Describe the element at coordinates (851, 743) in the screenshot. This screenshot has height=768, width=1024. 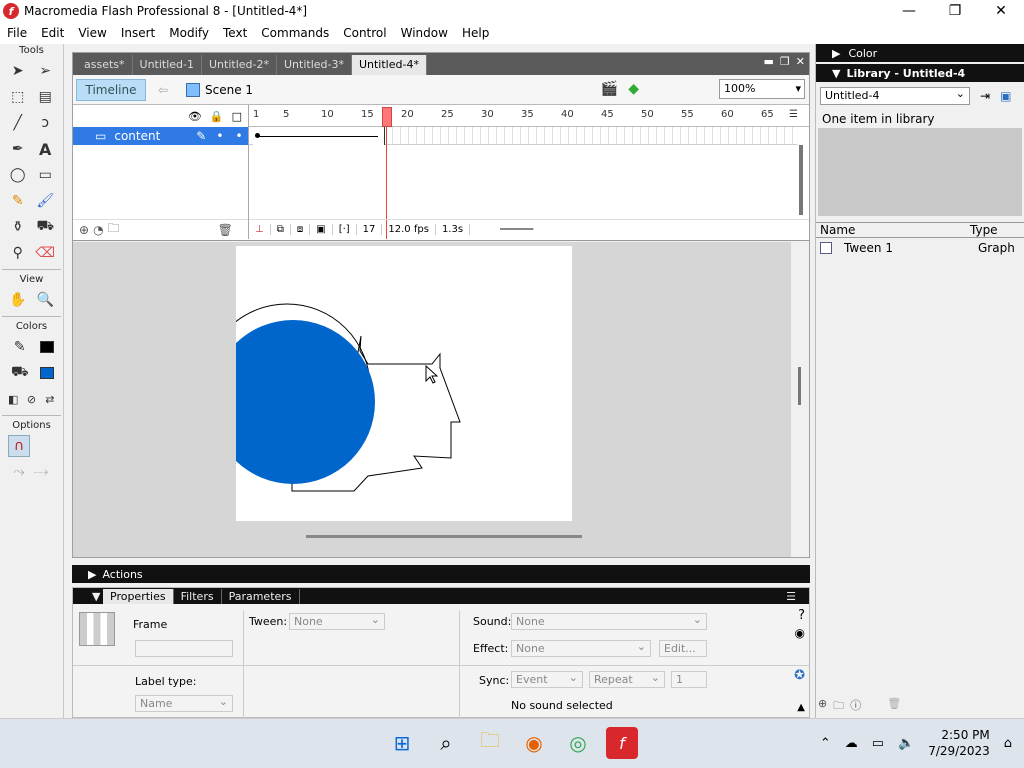
I see `onedrive-icon: ☁` at that location.